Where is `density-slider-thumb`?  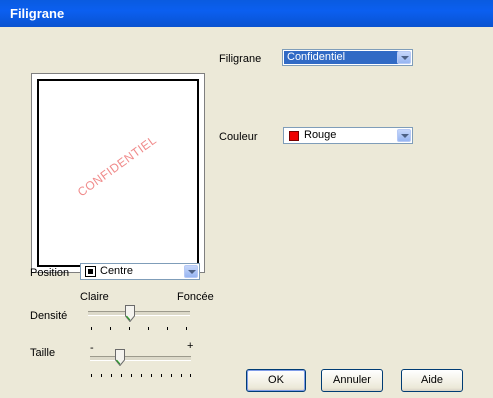
density-slider-thumb is located at coordinates (130, 313).